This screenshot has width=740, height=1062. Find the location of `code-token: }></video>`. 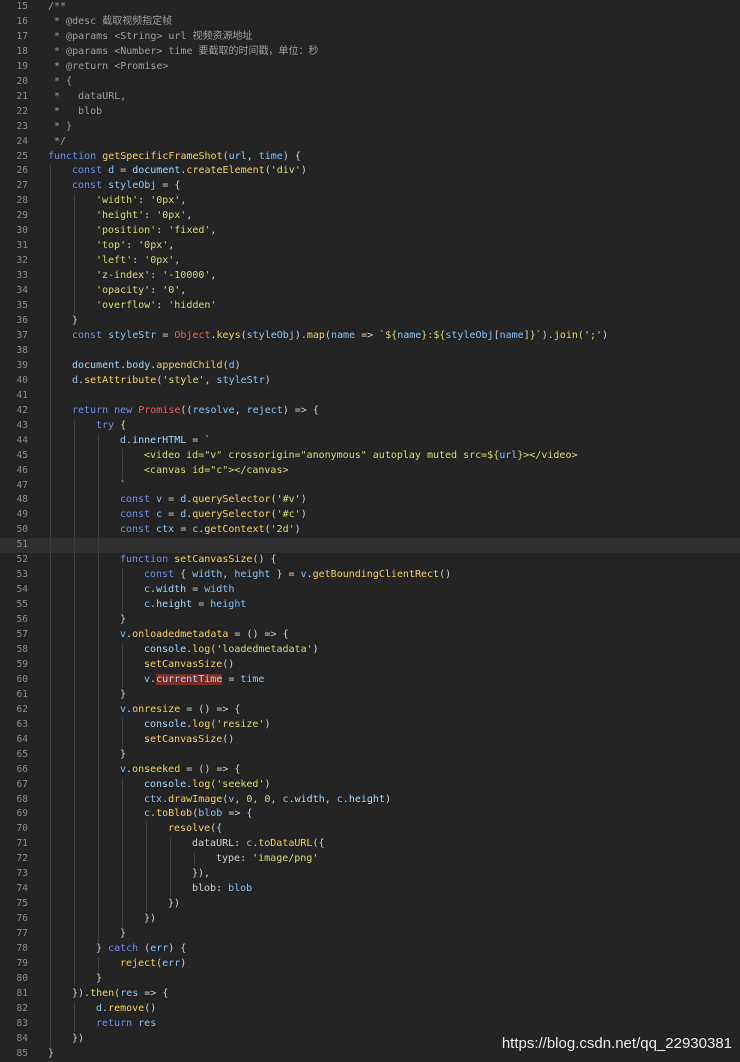

code-token: }></video> is located at coordinates (547, 455).